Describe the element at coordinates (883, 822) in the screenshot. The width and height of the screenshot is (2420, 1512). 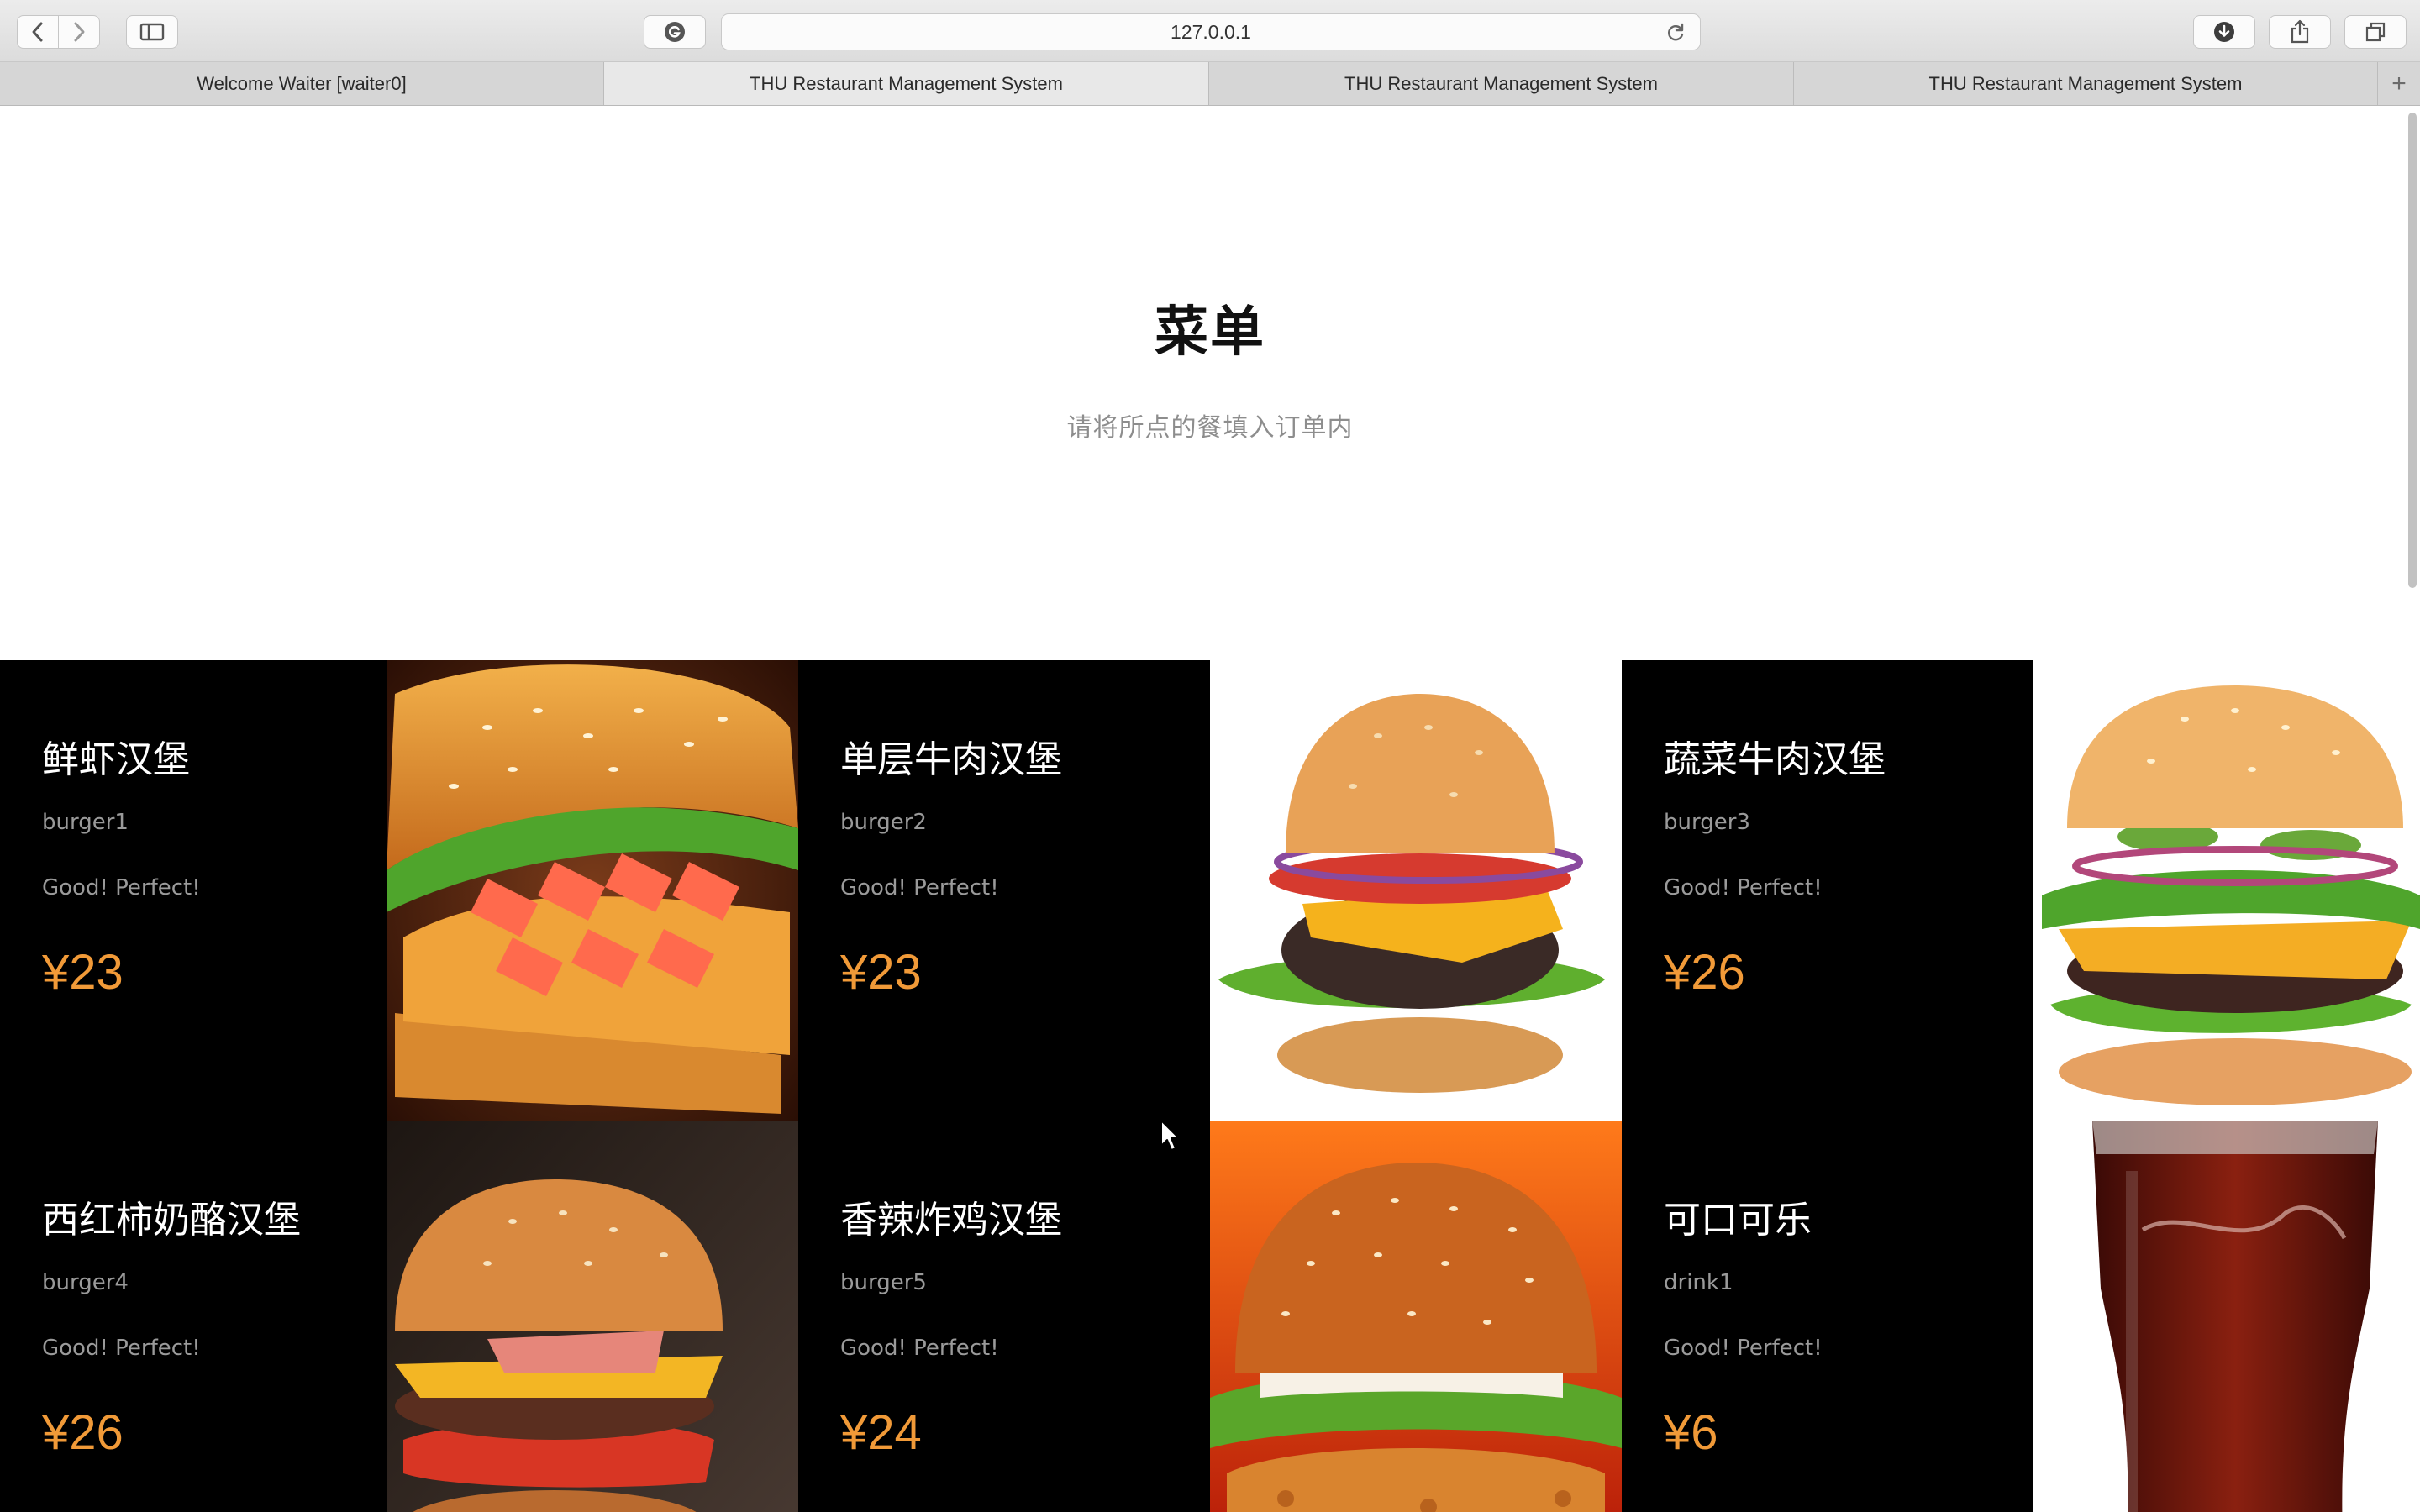
I see `menu-item-code: burger2` at that location.